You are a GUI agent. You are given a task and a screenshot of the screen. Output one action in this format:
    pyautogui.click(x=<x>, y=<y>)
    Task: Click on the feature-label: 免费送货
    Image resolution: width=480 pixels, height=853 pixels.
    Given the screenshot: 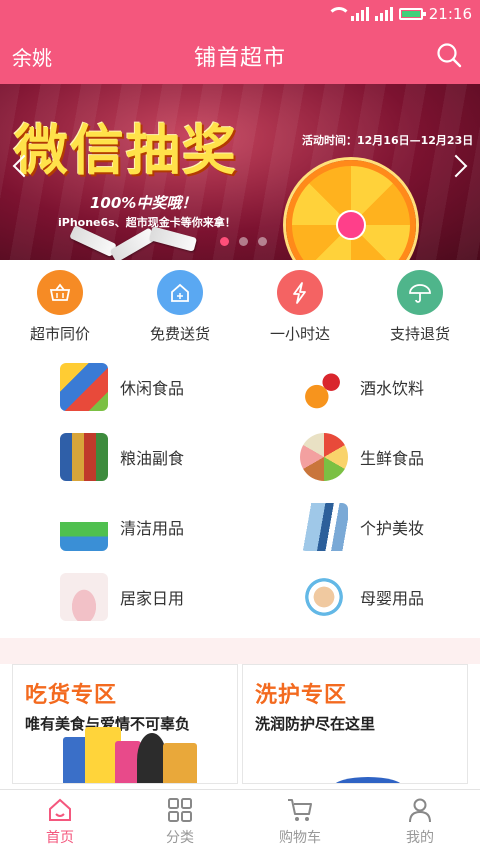 What is the action you would take?
    pyautogui.click(x=179, y=334)
    